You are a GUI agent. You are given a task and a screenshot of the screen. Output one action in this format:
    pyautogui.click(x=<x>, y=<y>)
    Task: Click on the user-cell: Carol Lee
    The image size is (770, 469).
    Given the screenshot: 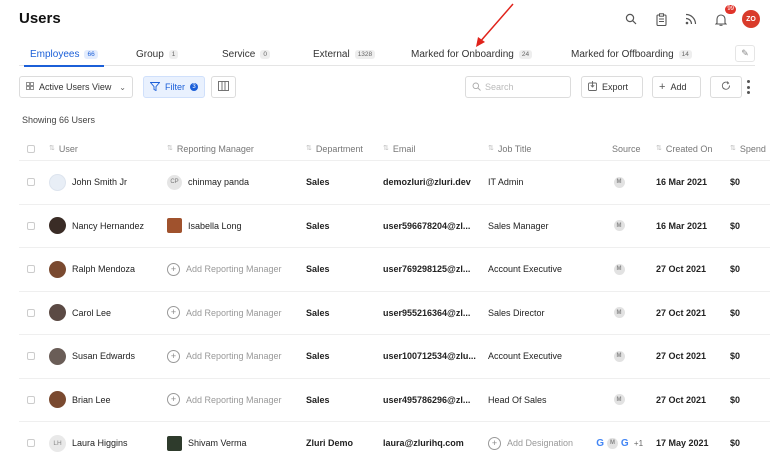 What is the action you would take?
    pyautogui.click(x=80, y=313)
    